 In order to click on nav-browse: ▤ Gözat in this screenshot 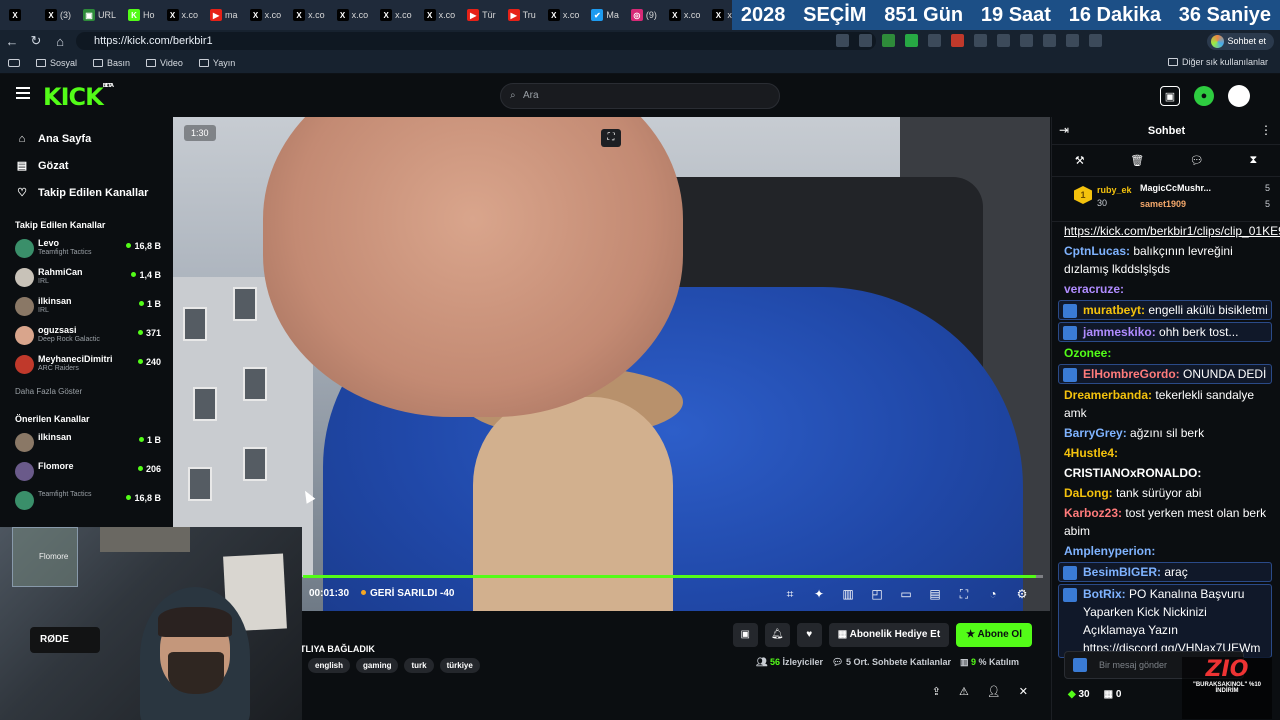, I will do `click(86, 165)`.